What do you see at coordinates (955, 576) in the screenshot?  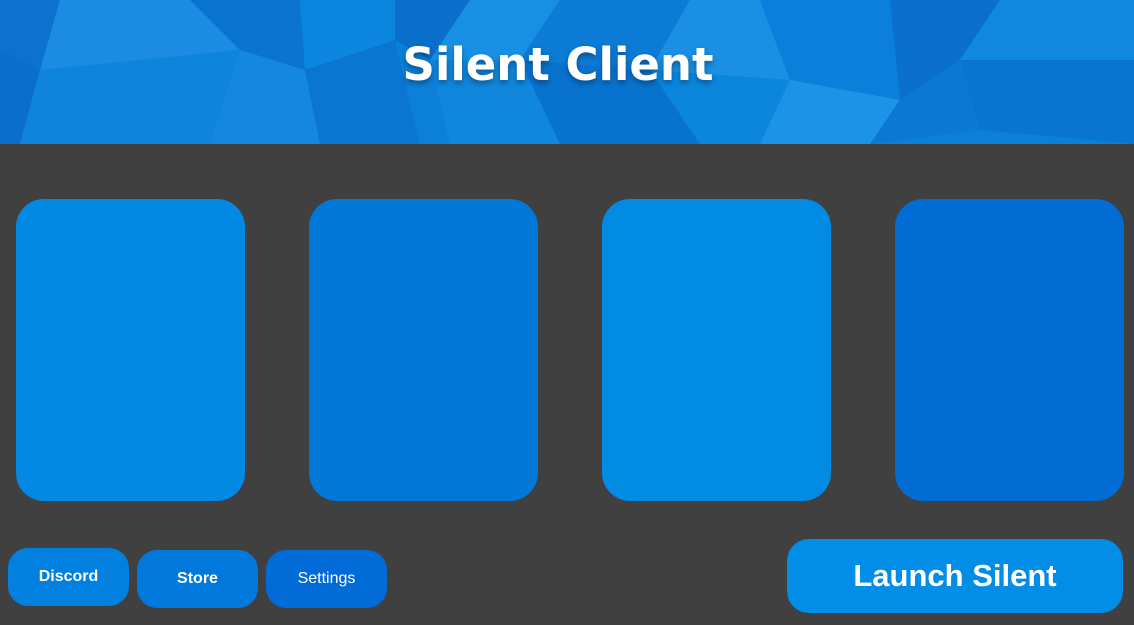 I see `launch-button: Launch Silent` at bounding box center [955, 576].